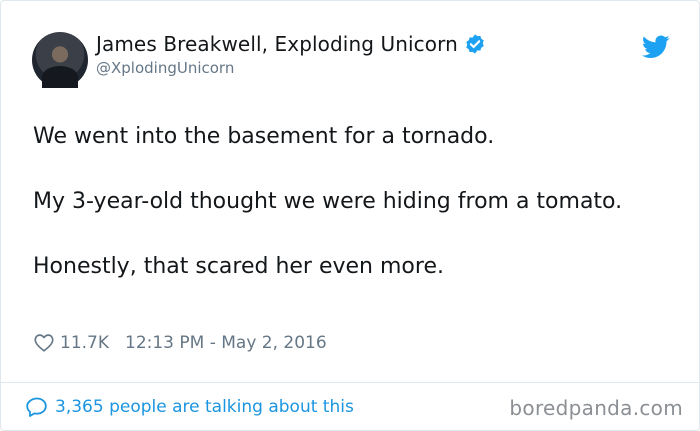 The image size is (700, 431). I want to click on heart-icon, so click(44, 343).